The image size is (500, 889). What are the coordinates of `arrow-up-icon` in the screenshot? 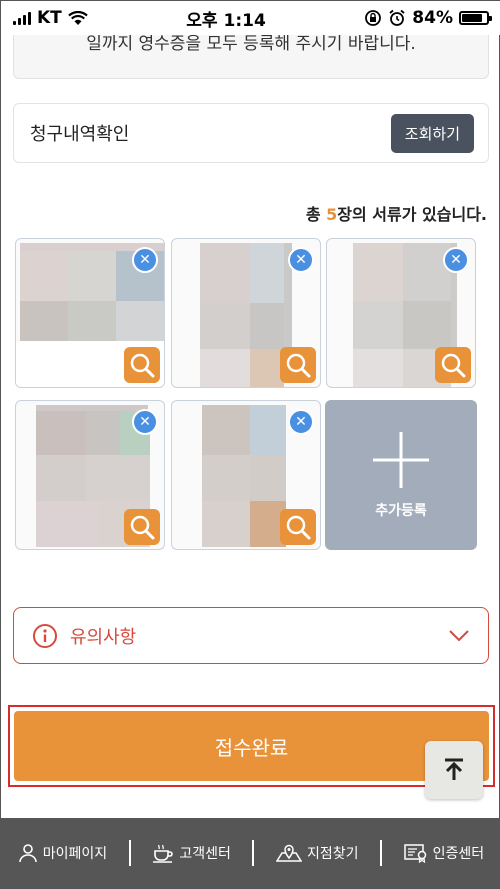 It's located at (454, 769).